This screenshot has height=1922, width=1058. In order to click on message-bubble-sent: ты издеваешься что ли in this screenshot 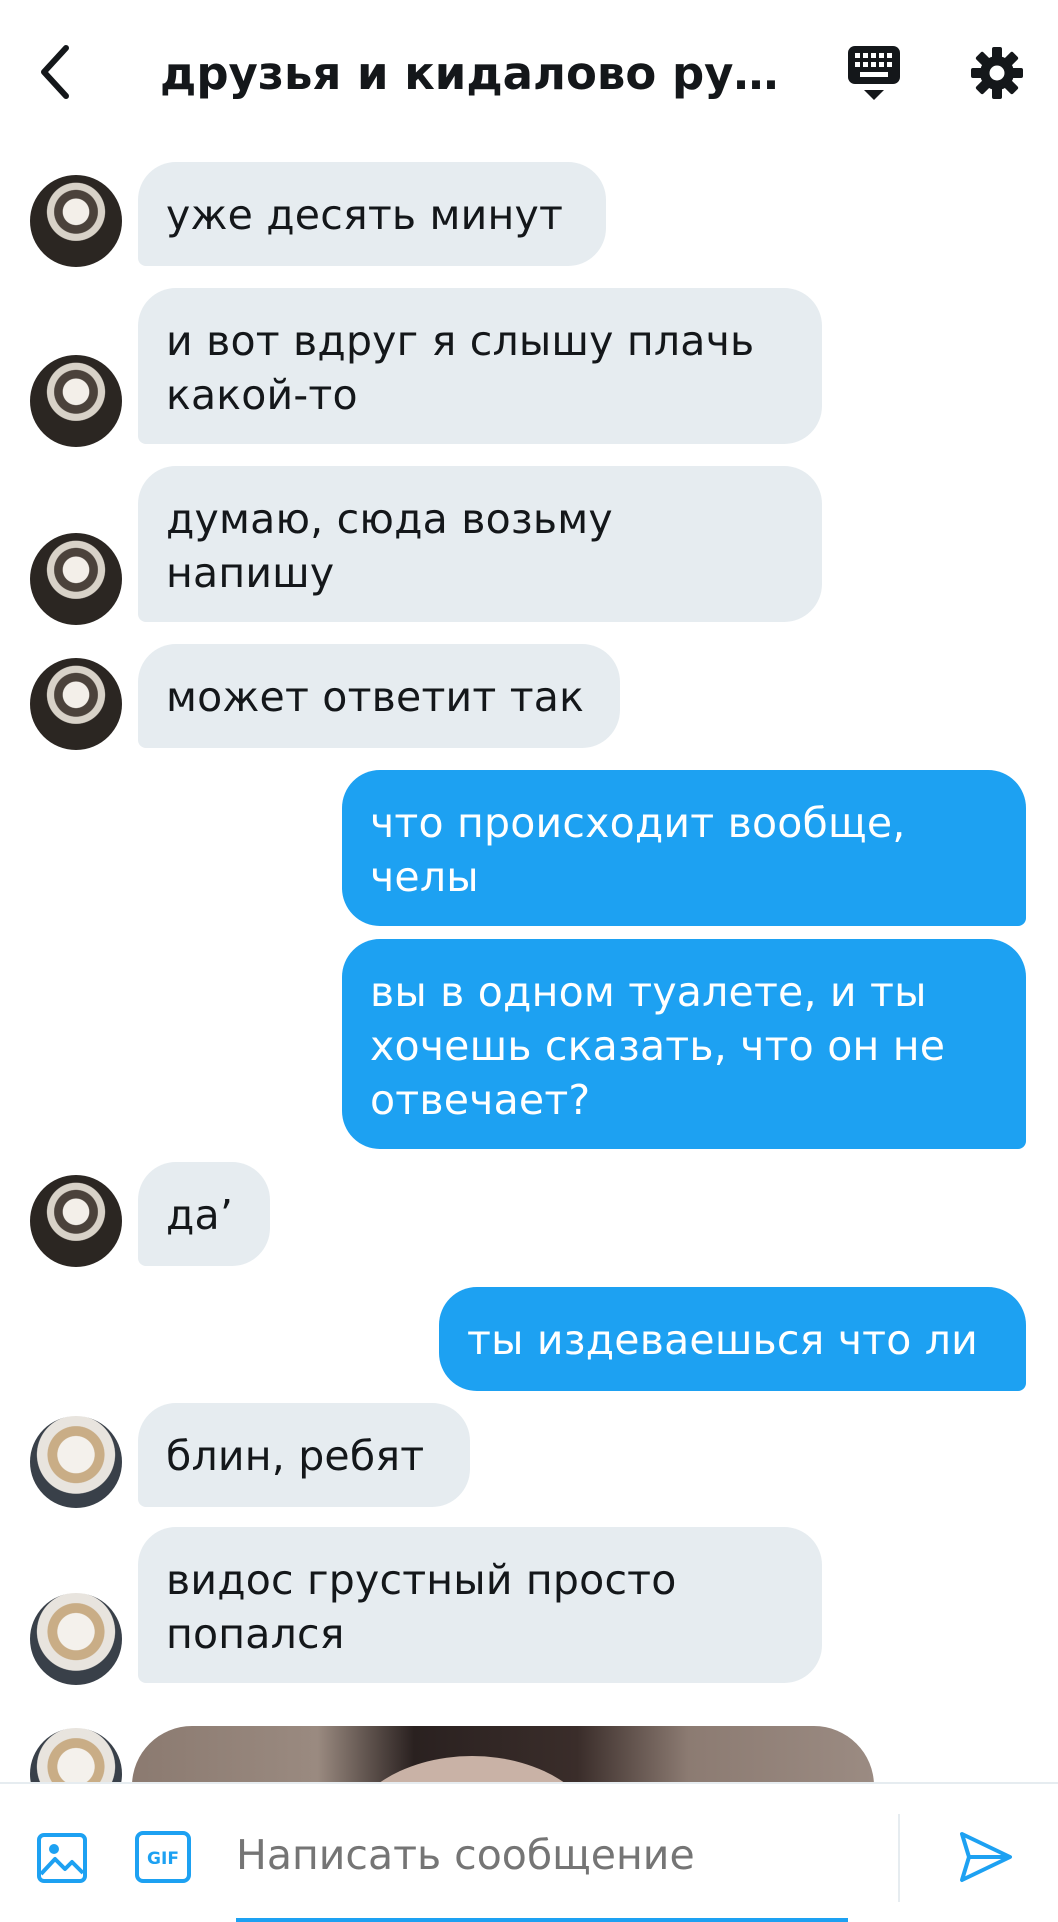, I will do `click(732, 1339)`.